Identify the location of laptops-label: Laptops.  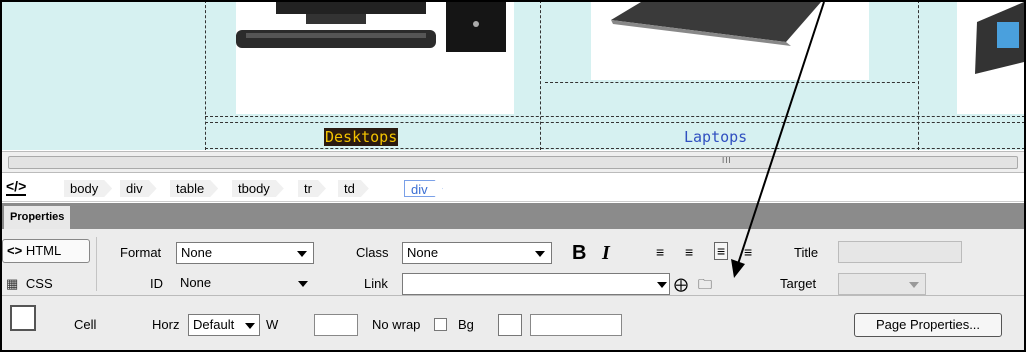
(715, 137).